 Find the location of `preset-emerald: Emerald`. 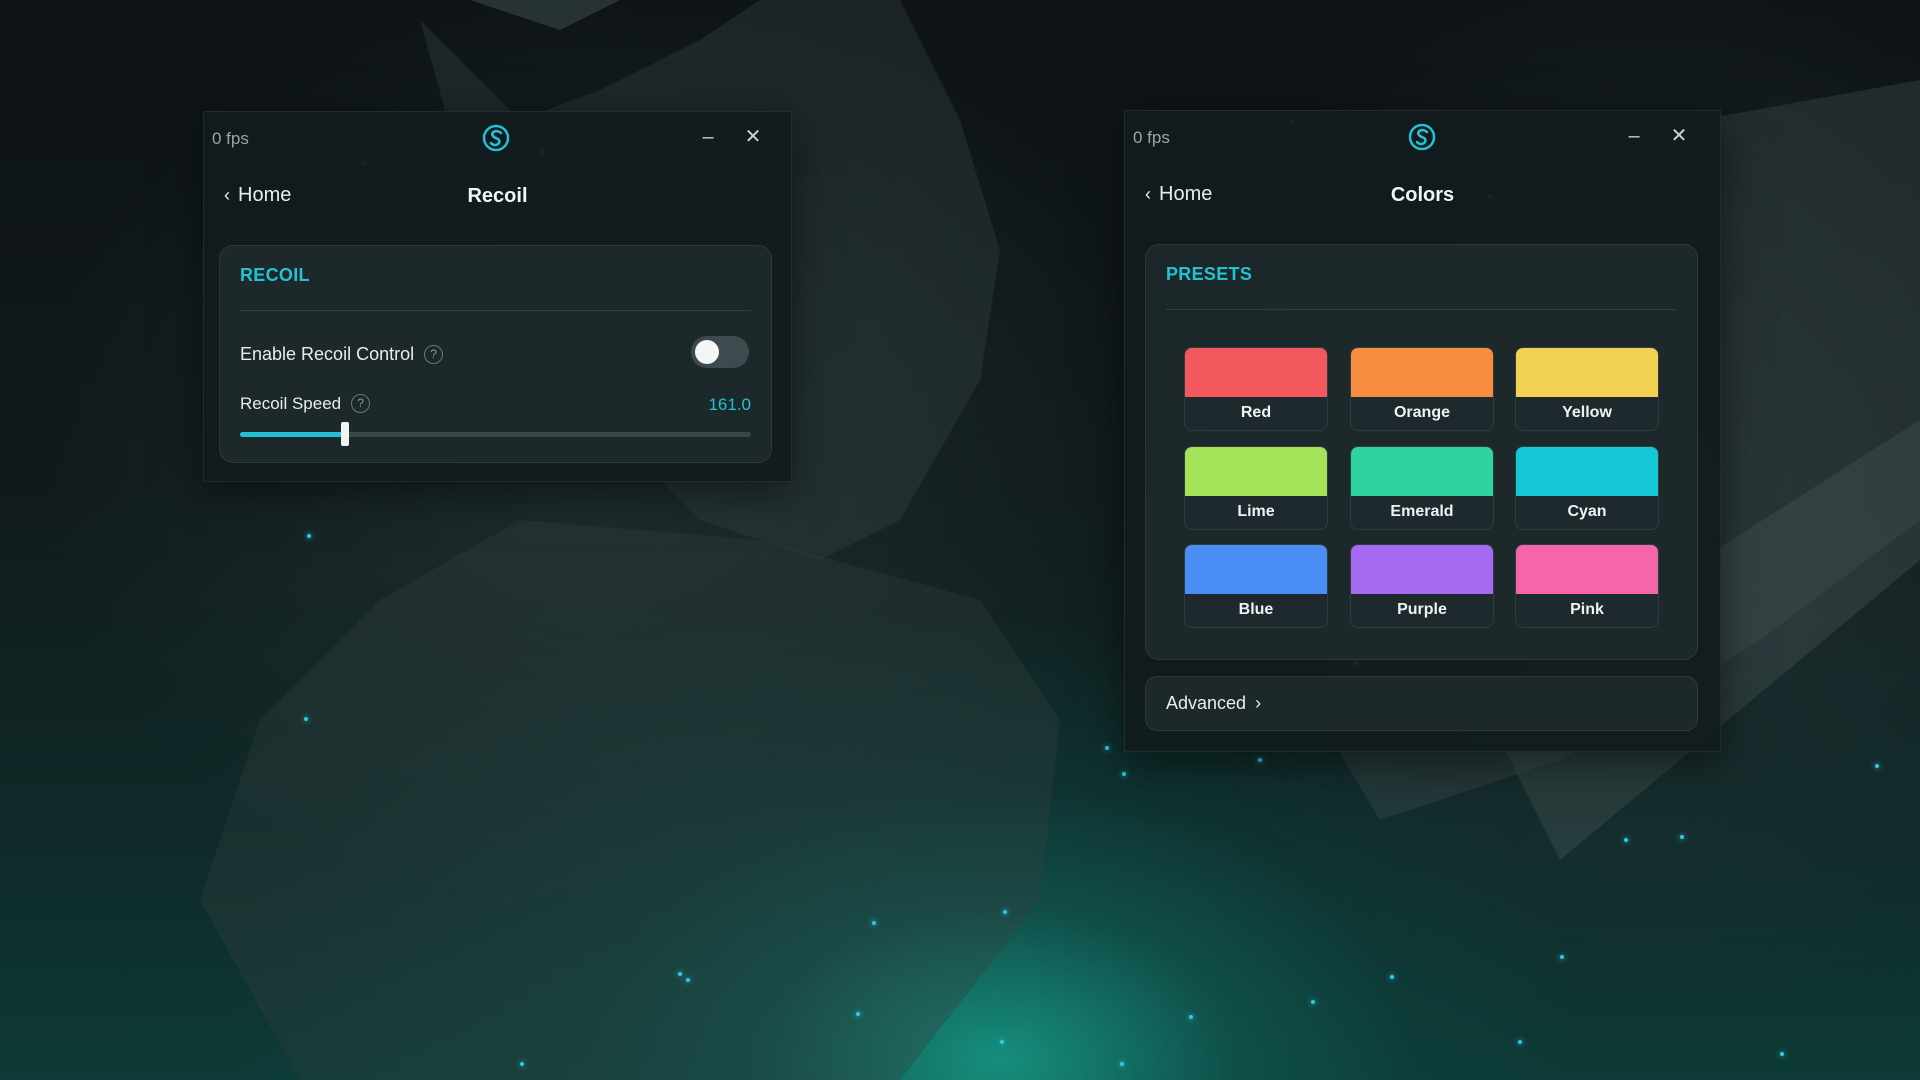

preset-emerald: Emerald is located at coordinates (1422, 488).